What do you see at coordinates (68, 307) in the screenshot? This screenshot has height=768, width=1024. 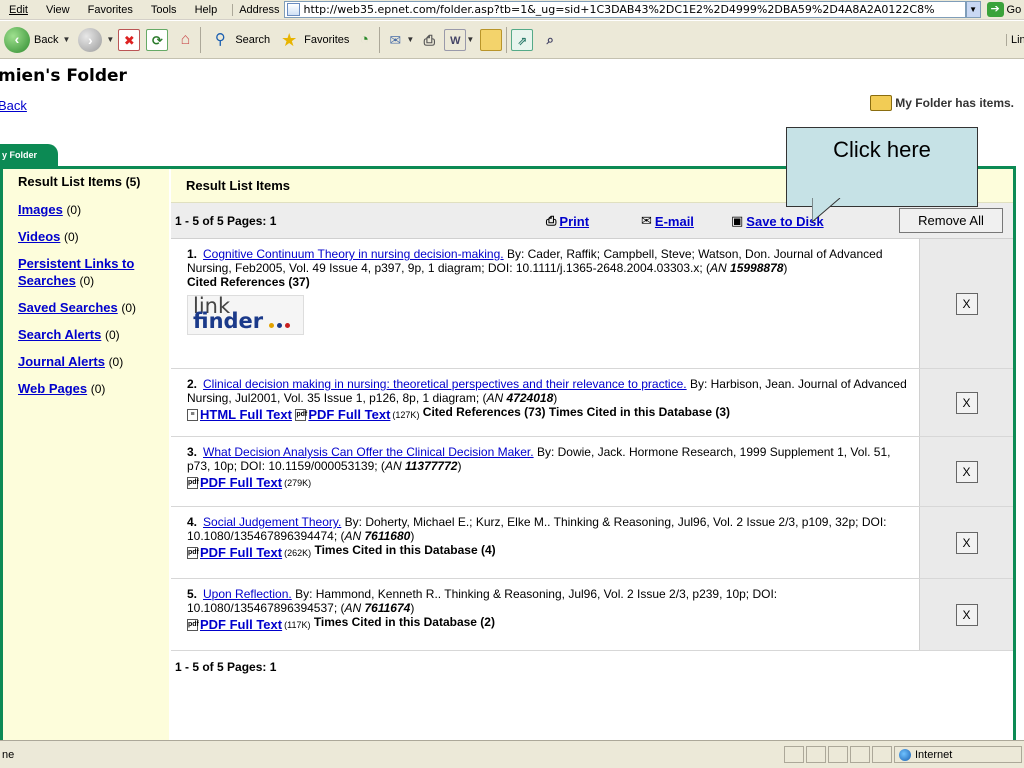 I see `sidebar-link-saved-searches: Saved Searches` at bounding box center [68, 307].